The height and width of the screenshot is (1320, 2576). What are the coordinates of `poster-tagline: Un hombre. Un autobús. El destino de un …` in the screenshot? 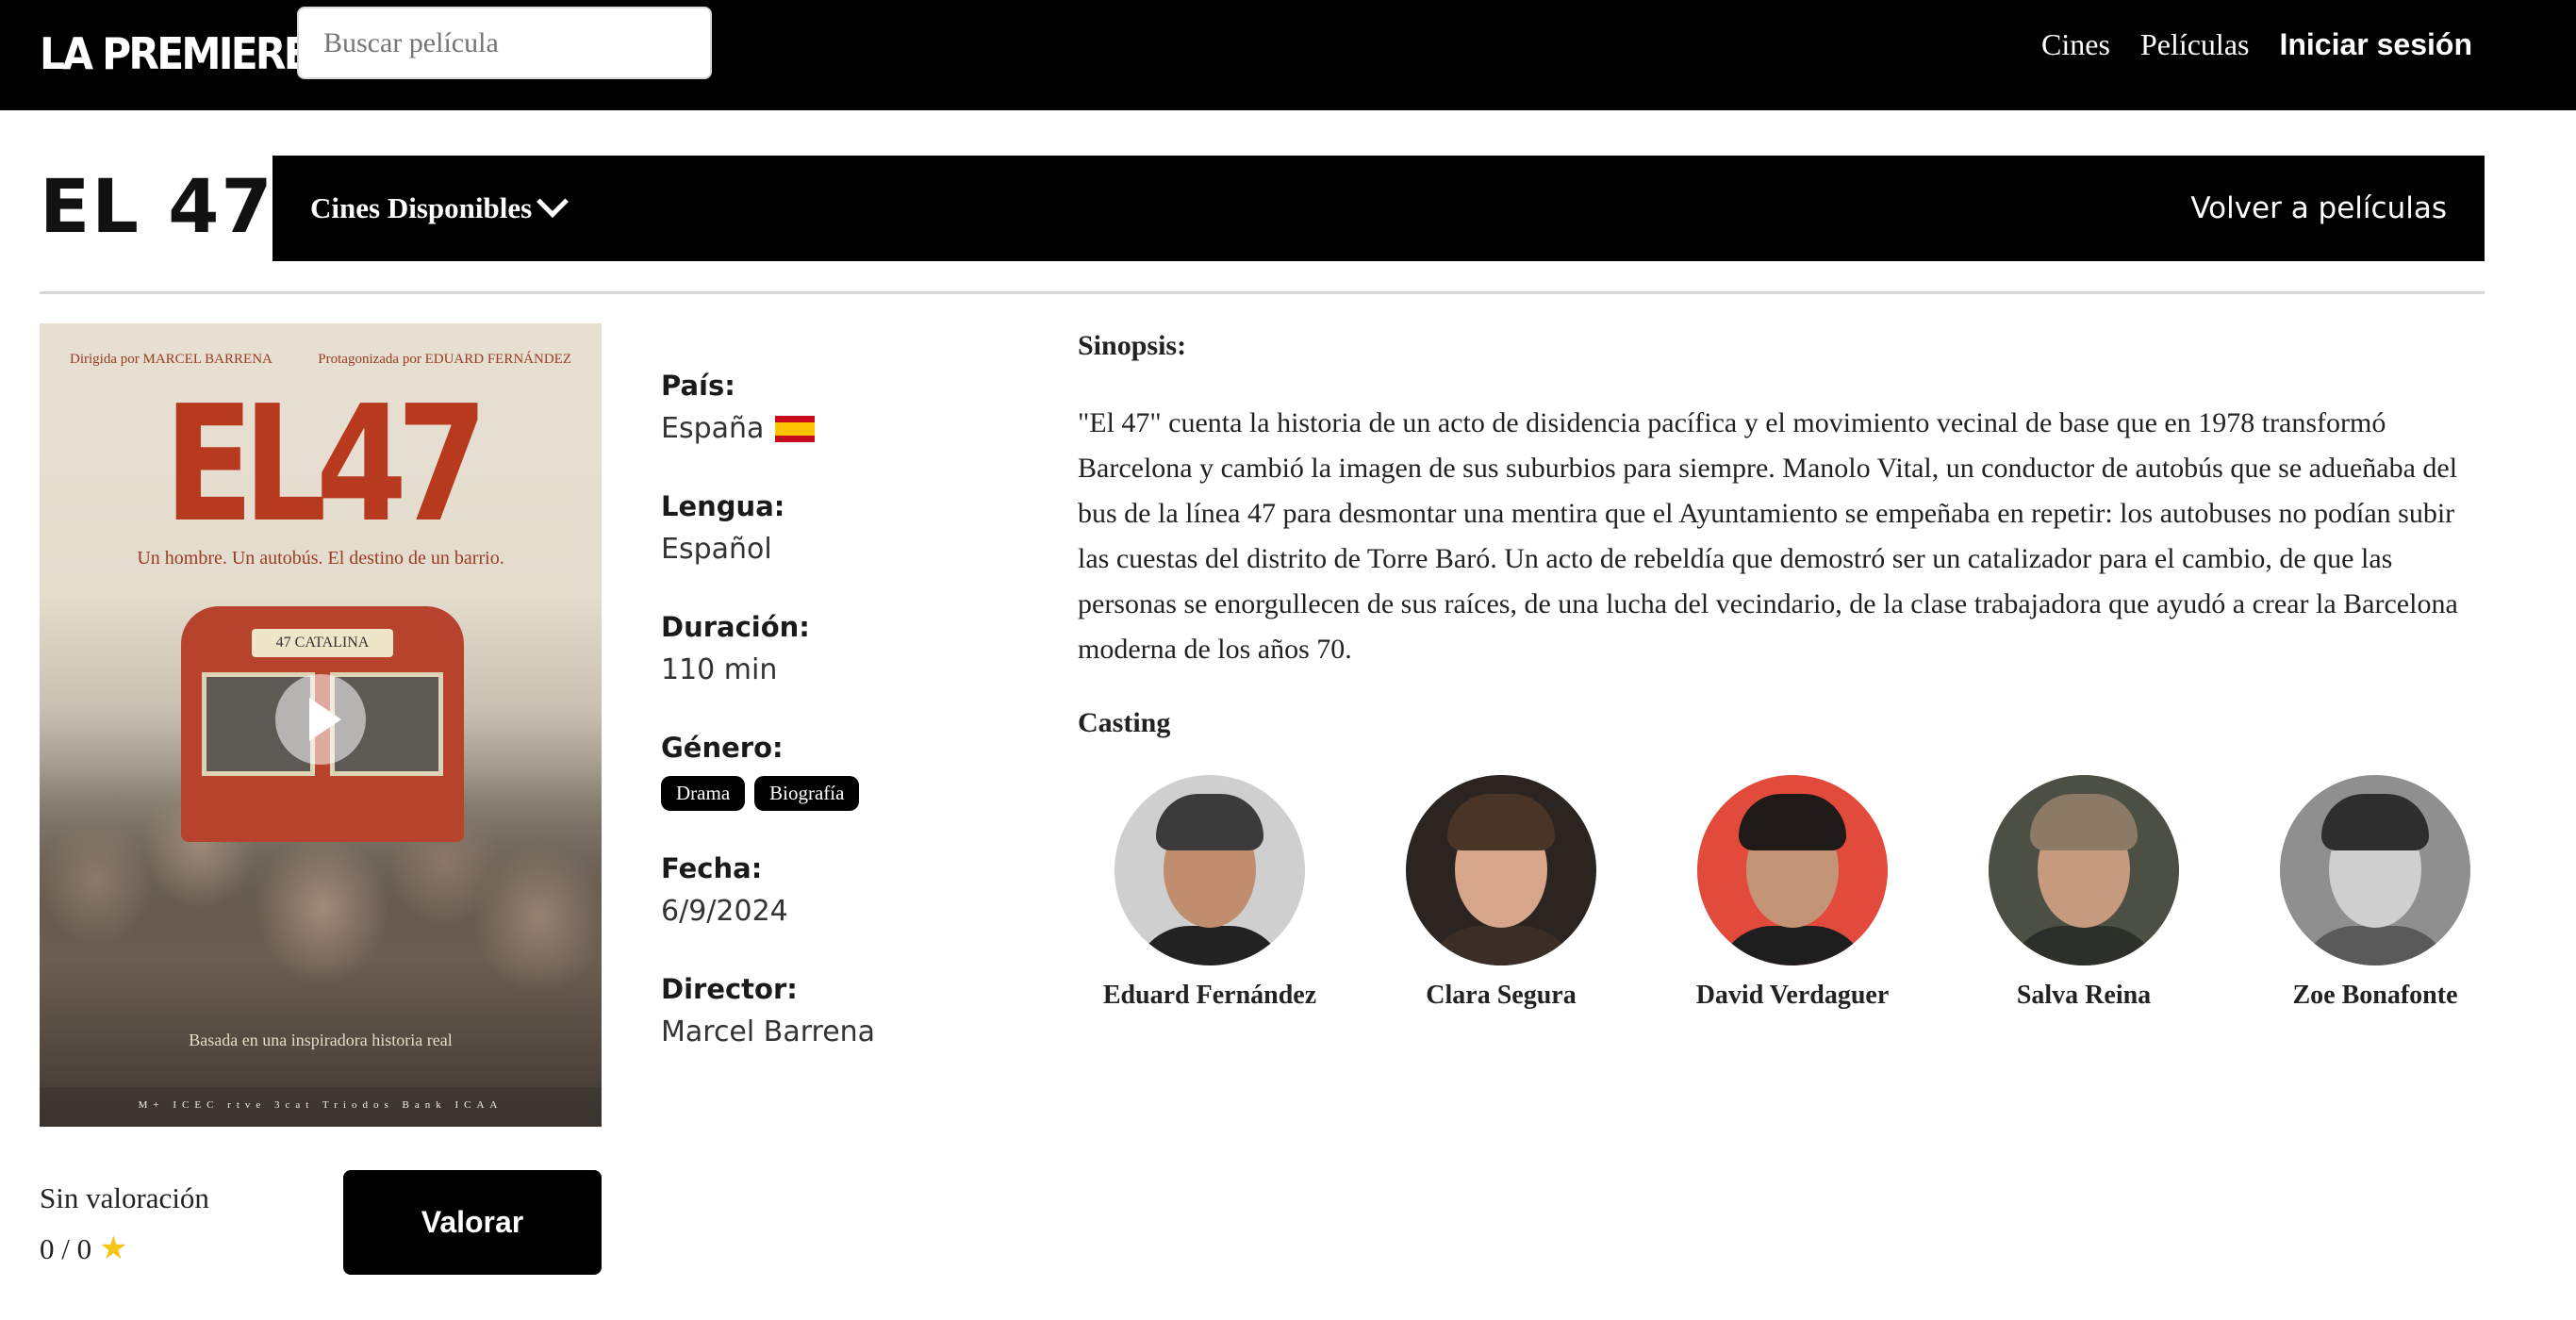 It's located at (320, 558).